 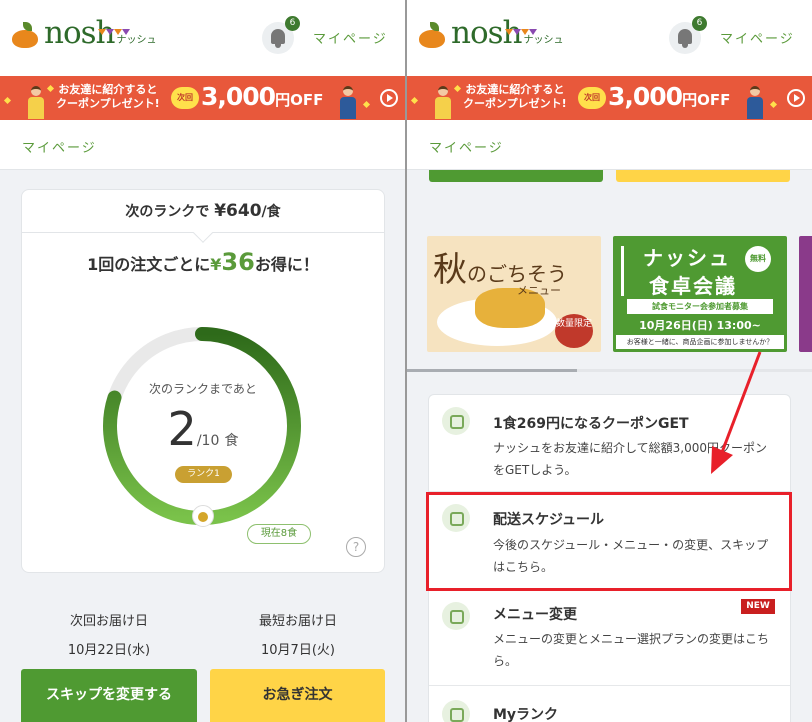 What do you see at coordinates (202, 38) in the screenshot?
I see `app-header: nosh ナッシュ 6 マイページ` at bounding box center [202, 38].